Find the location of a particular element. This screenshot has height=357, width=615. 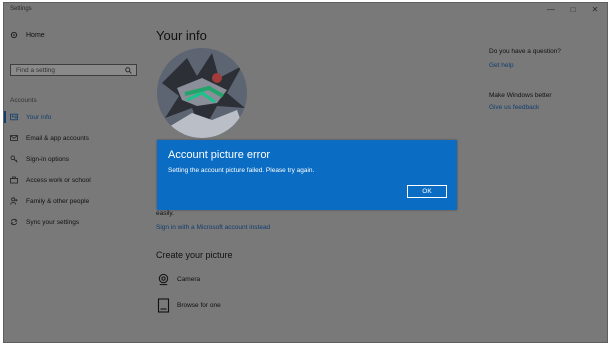

give-feedback-link: Give us feedback is located at coordinates (514, 107).